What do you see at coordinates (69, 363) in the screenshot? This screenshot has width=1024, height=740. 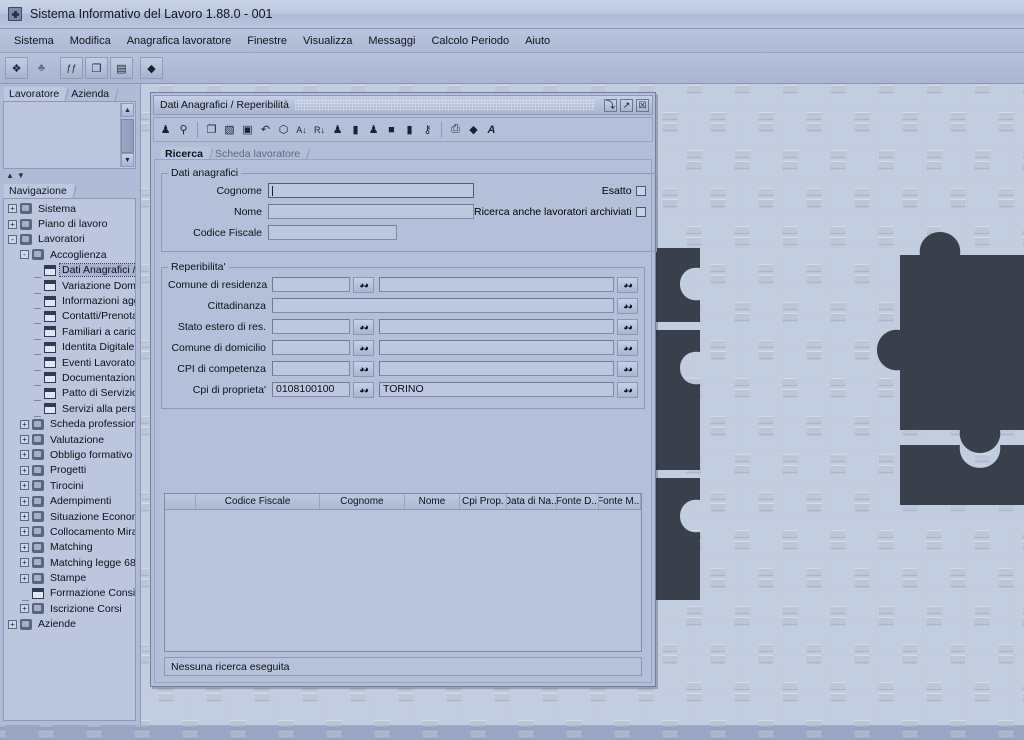 I see `tree-item-eventi-lavoratore: Eventi Lavoratore` at bounding box center [69, 363].